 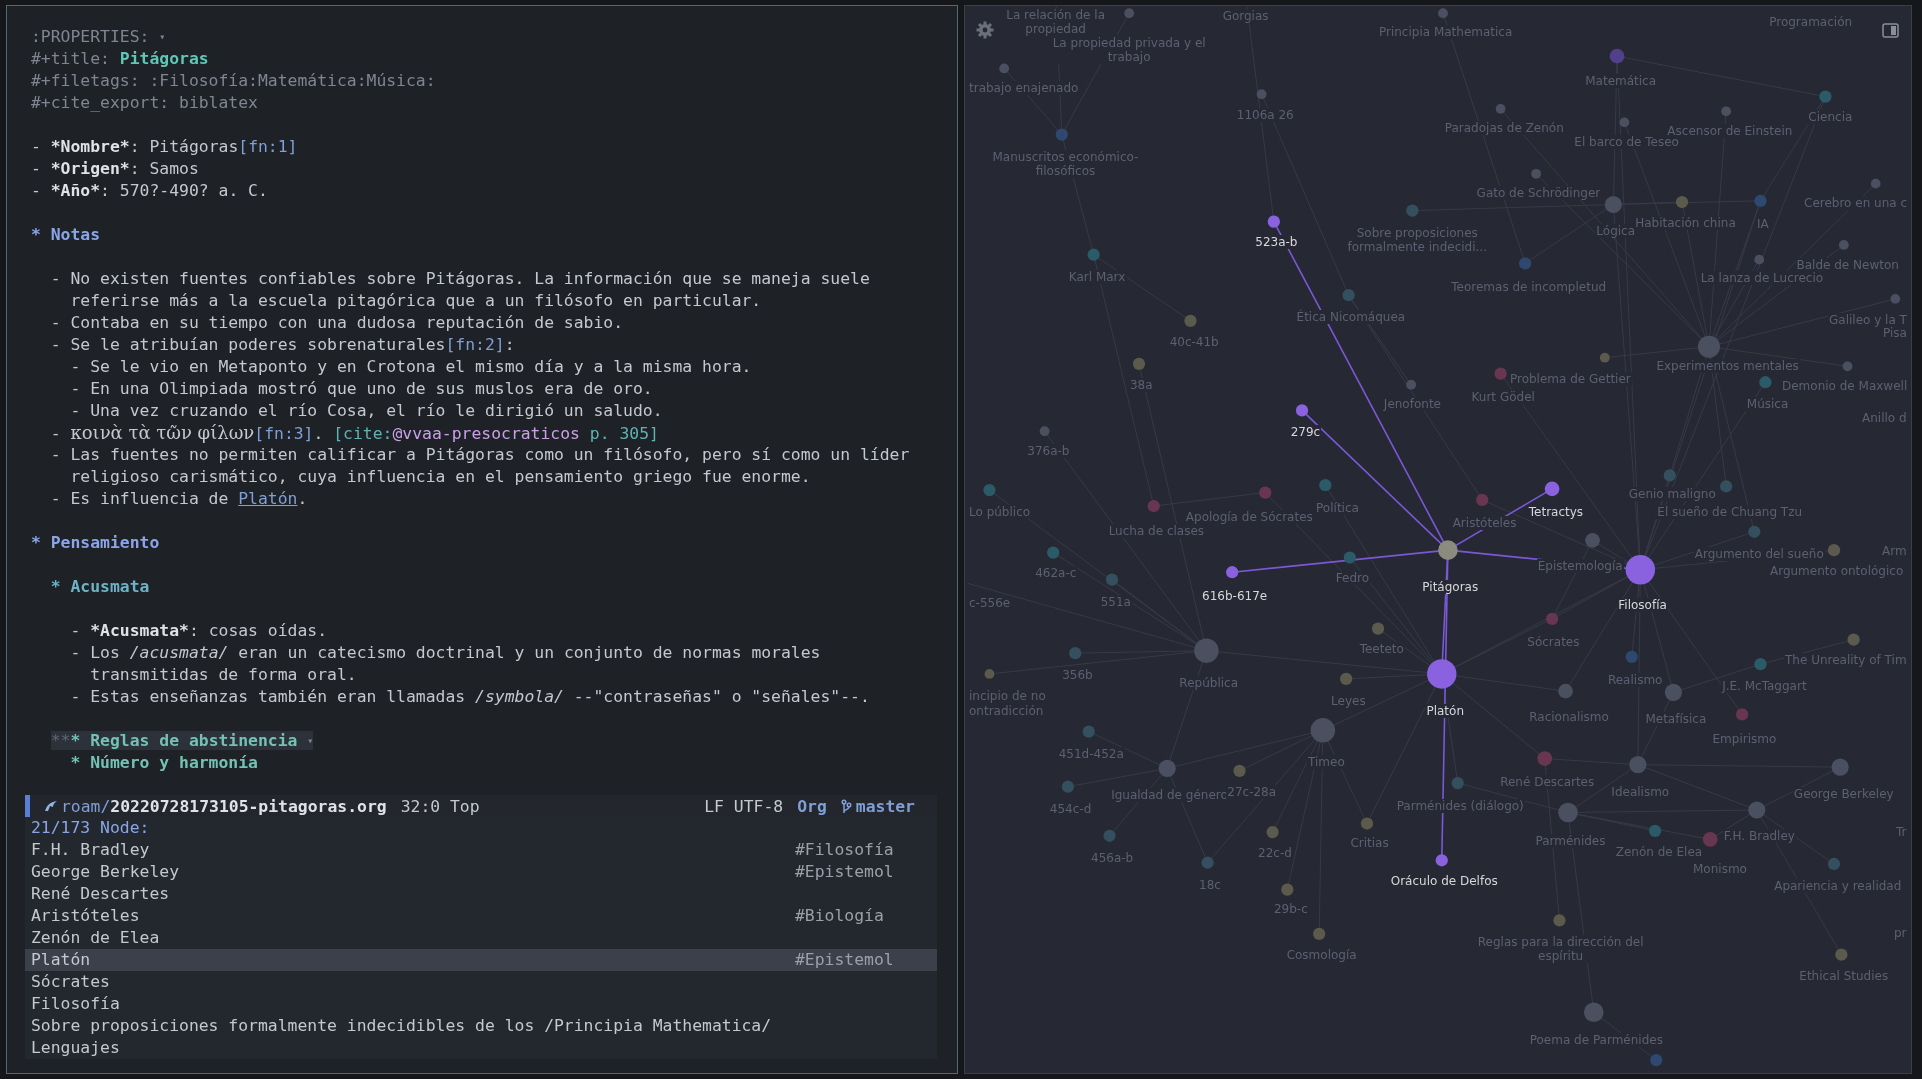 What do you see at coordinates (1445, 710) in the screenshot?
I see `node-label: Platón` at bounding box center [1445, 710].